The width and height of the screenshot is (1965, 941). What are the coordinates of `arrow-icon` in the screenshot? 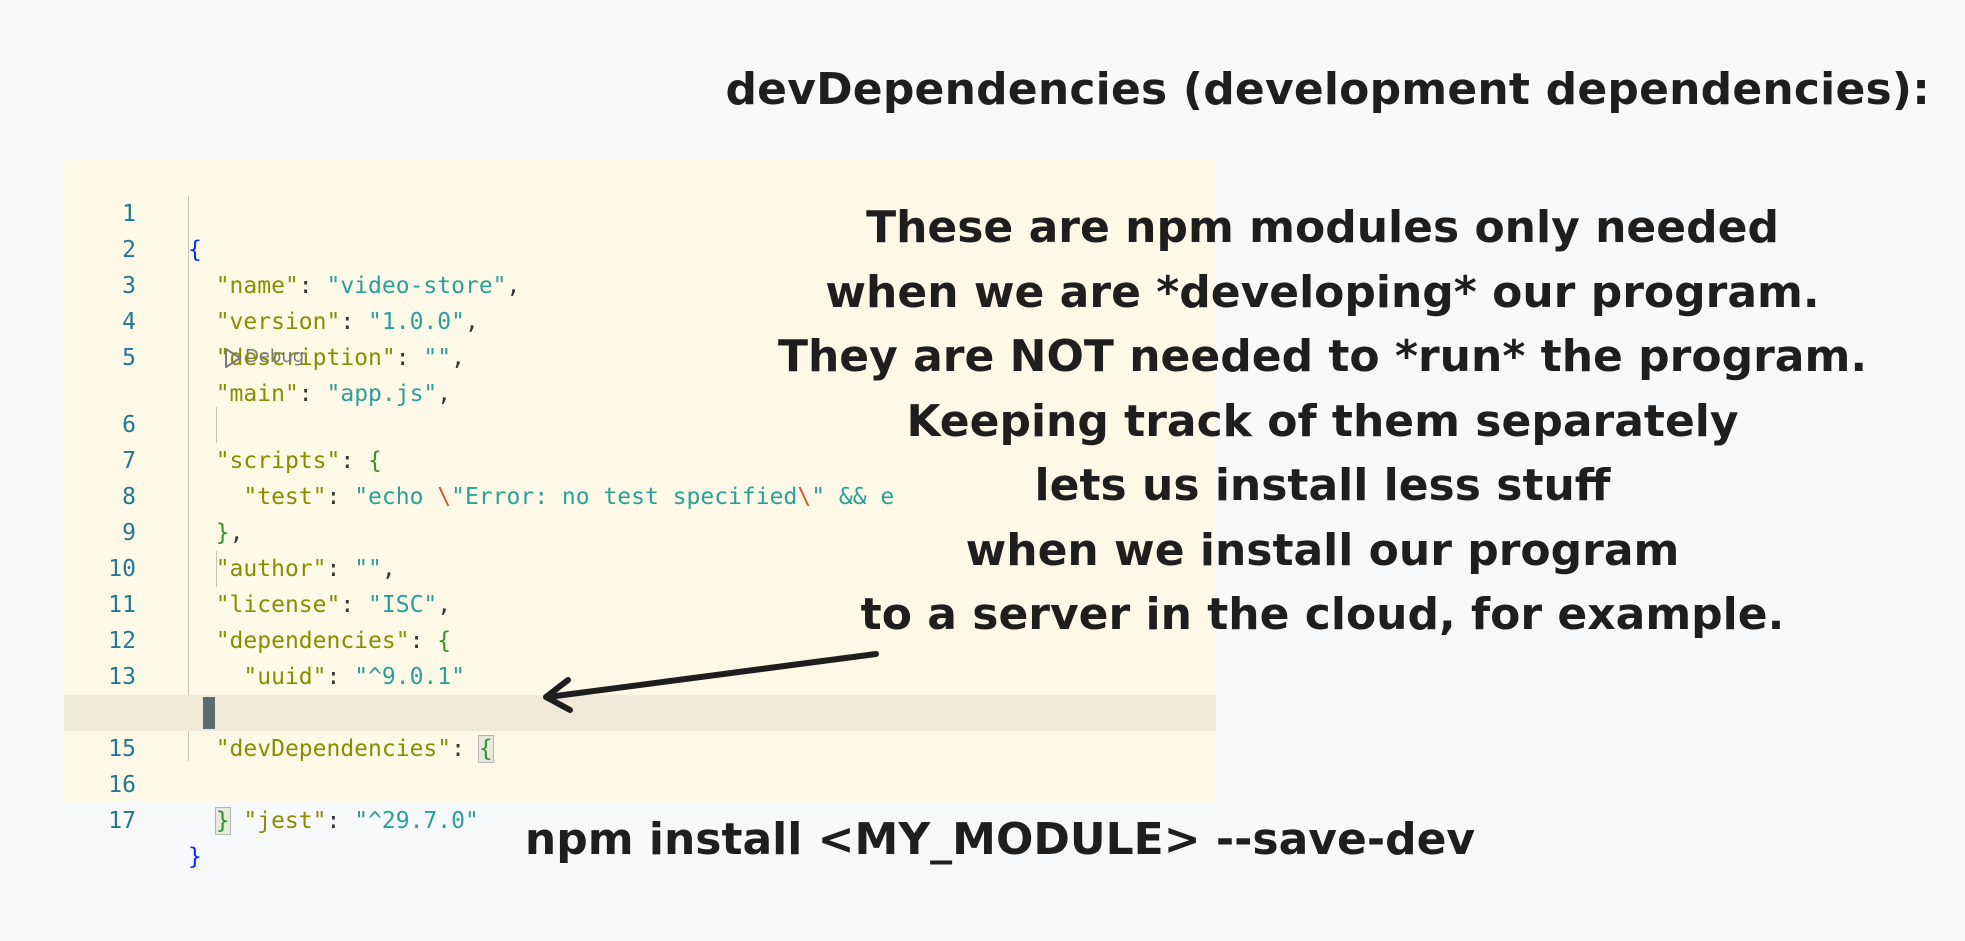 It's located at (711, 682).